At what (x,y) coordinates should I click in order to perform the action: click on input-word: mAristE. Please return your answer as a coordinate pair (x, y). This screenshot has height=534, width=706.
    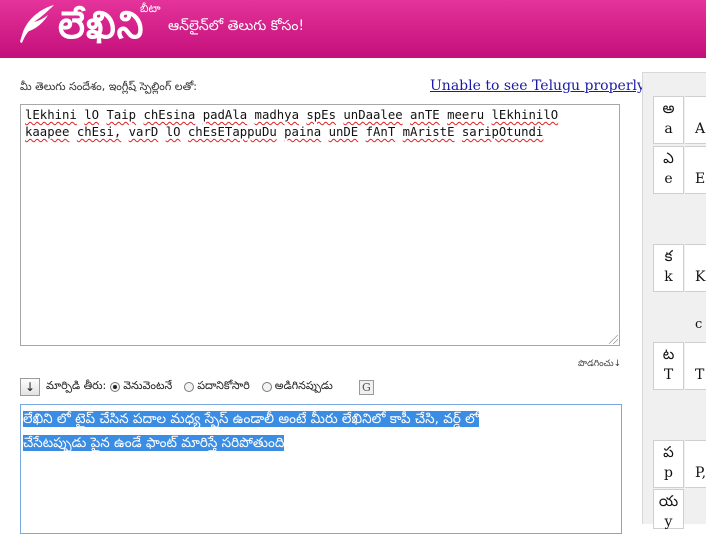
    Looking at the image, I should click on (428, 132).